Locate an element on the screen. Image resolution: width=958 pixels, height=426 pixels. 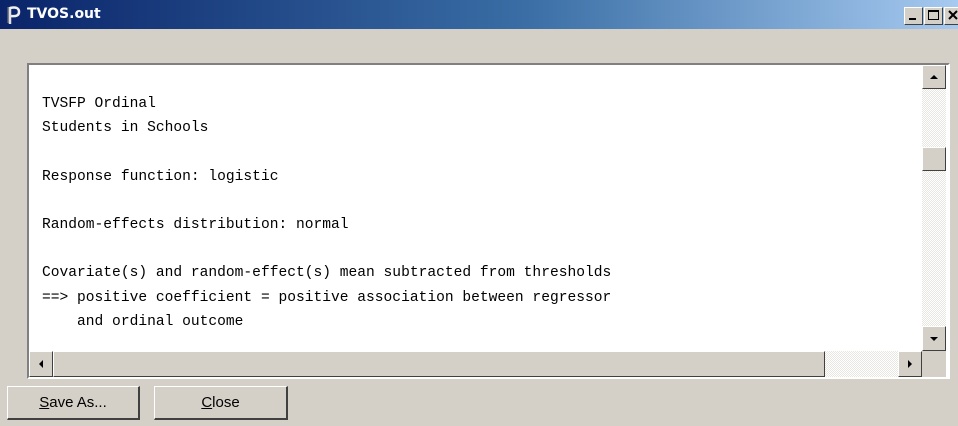
output-line: TVSFP Ordinal is located at coordinates (99, 104).